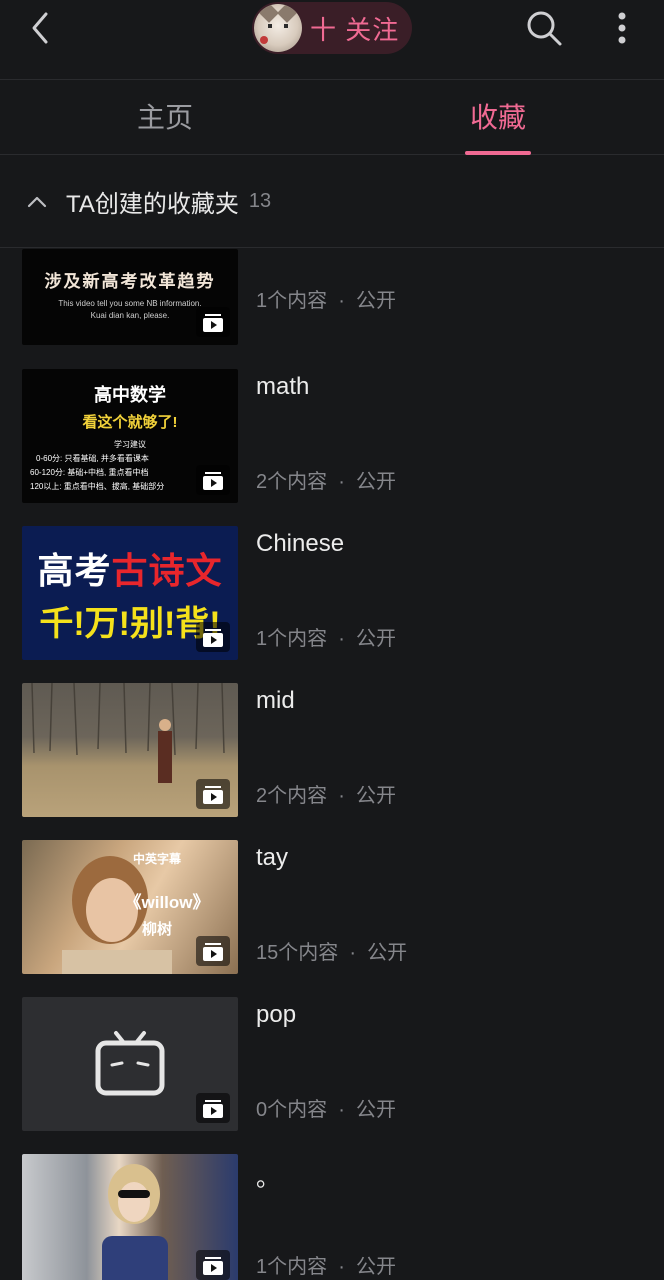 The width and height of the screenshot is (664, 1280). Describe the element at coordinates (544, 28) in the screenshot. I see `search-icon` at that location.